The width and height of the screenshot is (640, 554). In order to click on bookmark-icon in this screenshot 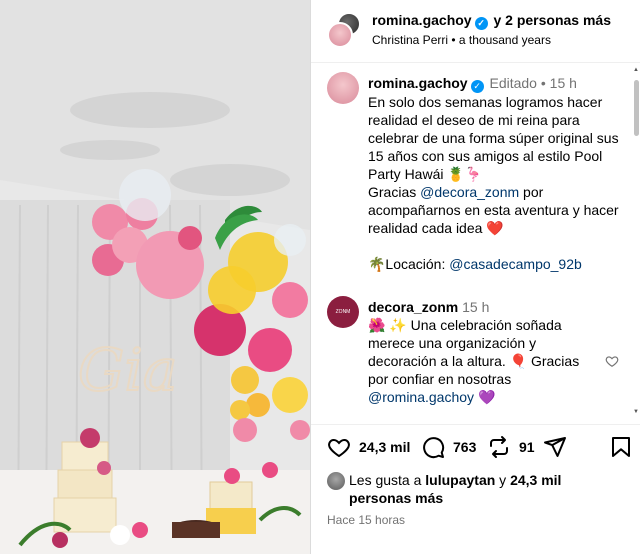, I will do `click(621, 447)`.